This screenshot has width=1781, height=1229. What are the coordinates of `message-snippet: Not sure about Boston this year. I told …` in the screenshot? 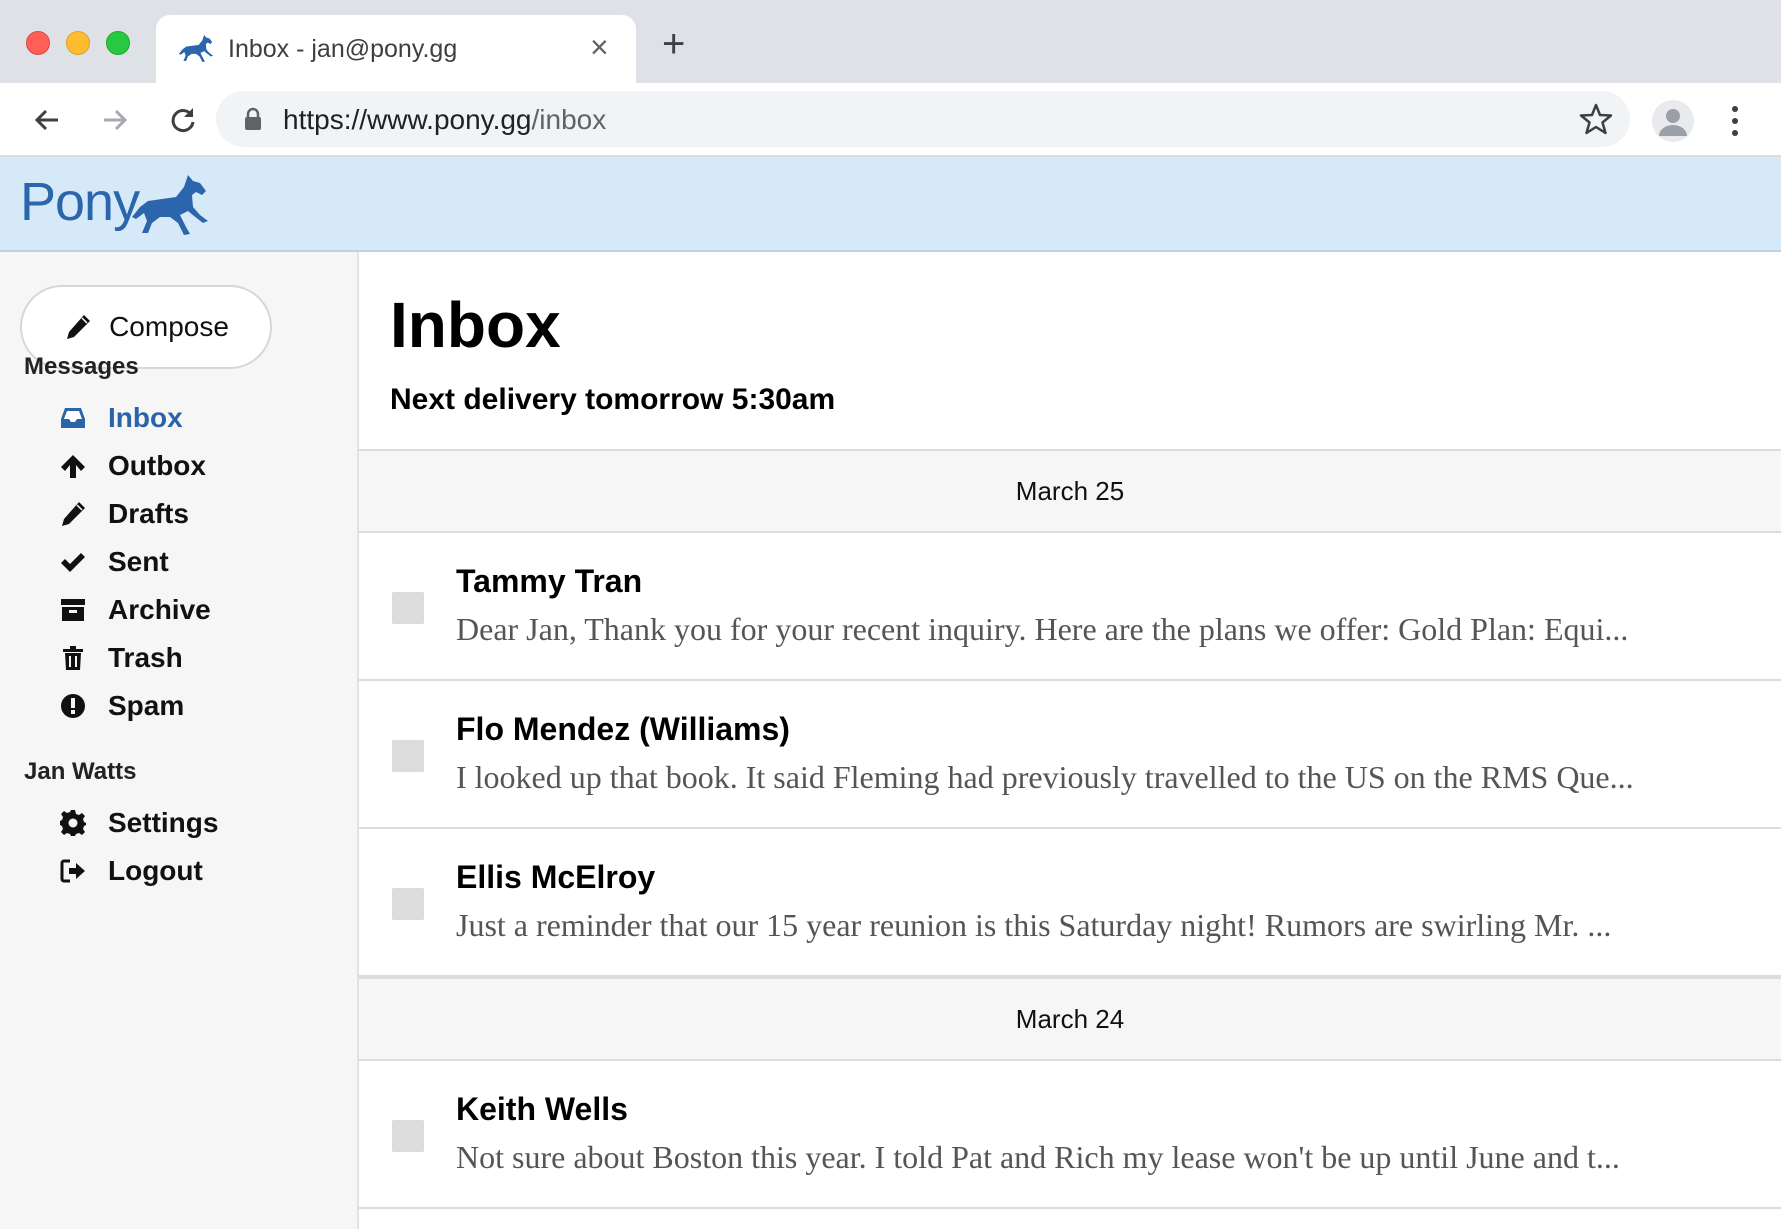 It's located at (1038, 1157).